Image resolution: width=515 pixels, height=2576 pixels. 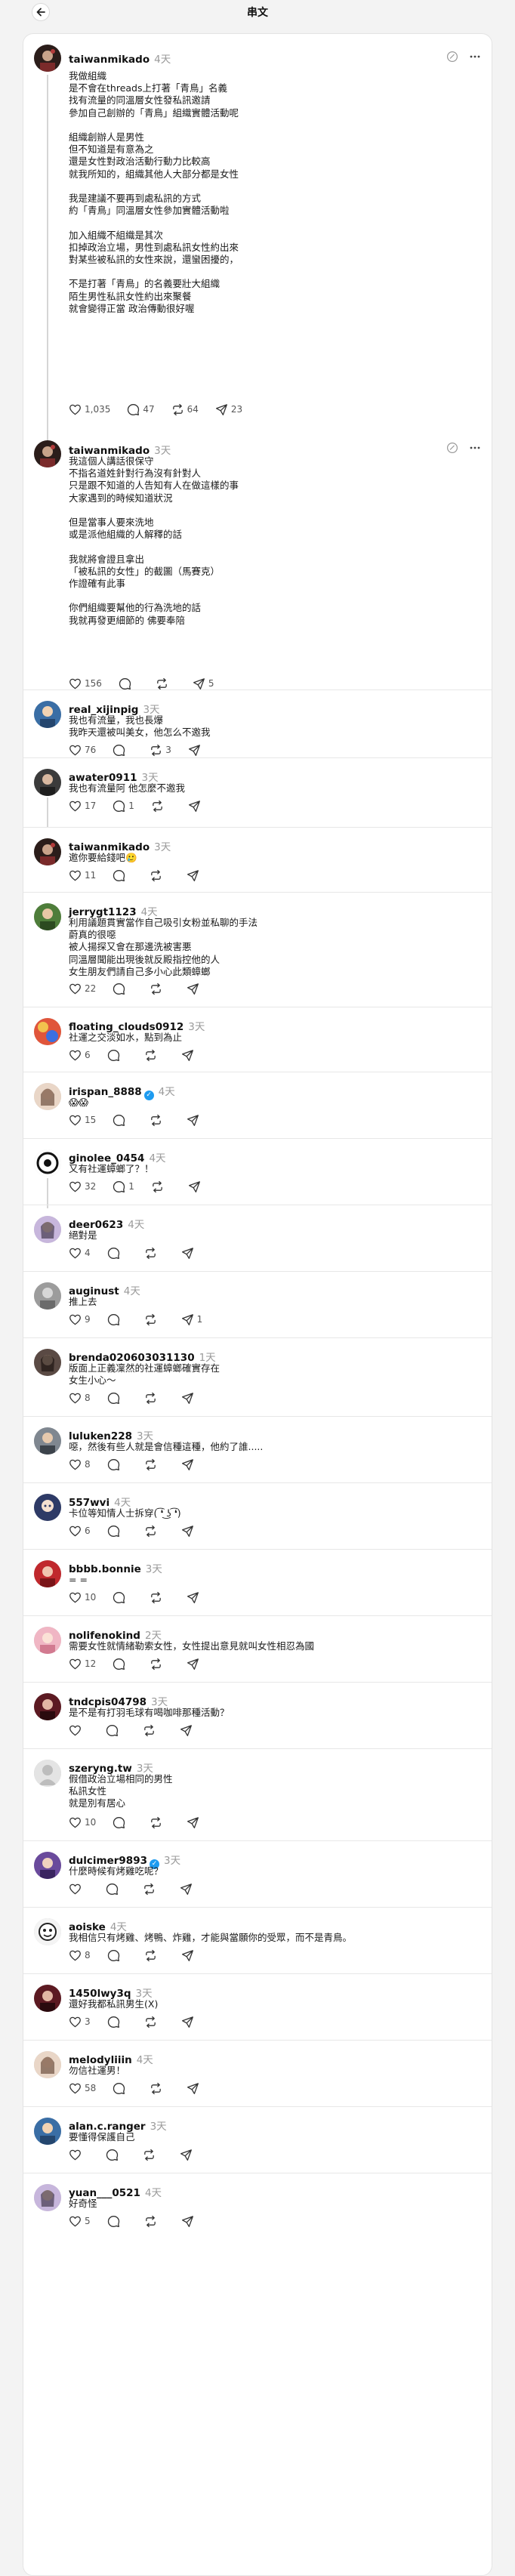 I want to click on reply-post: tndcpis04798 3天 是不是有打羽毛球有喝咖啡那種活動？, so click(x=257, y=1715).